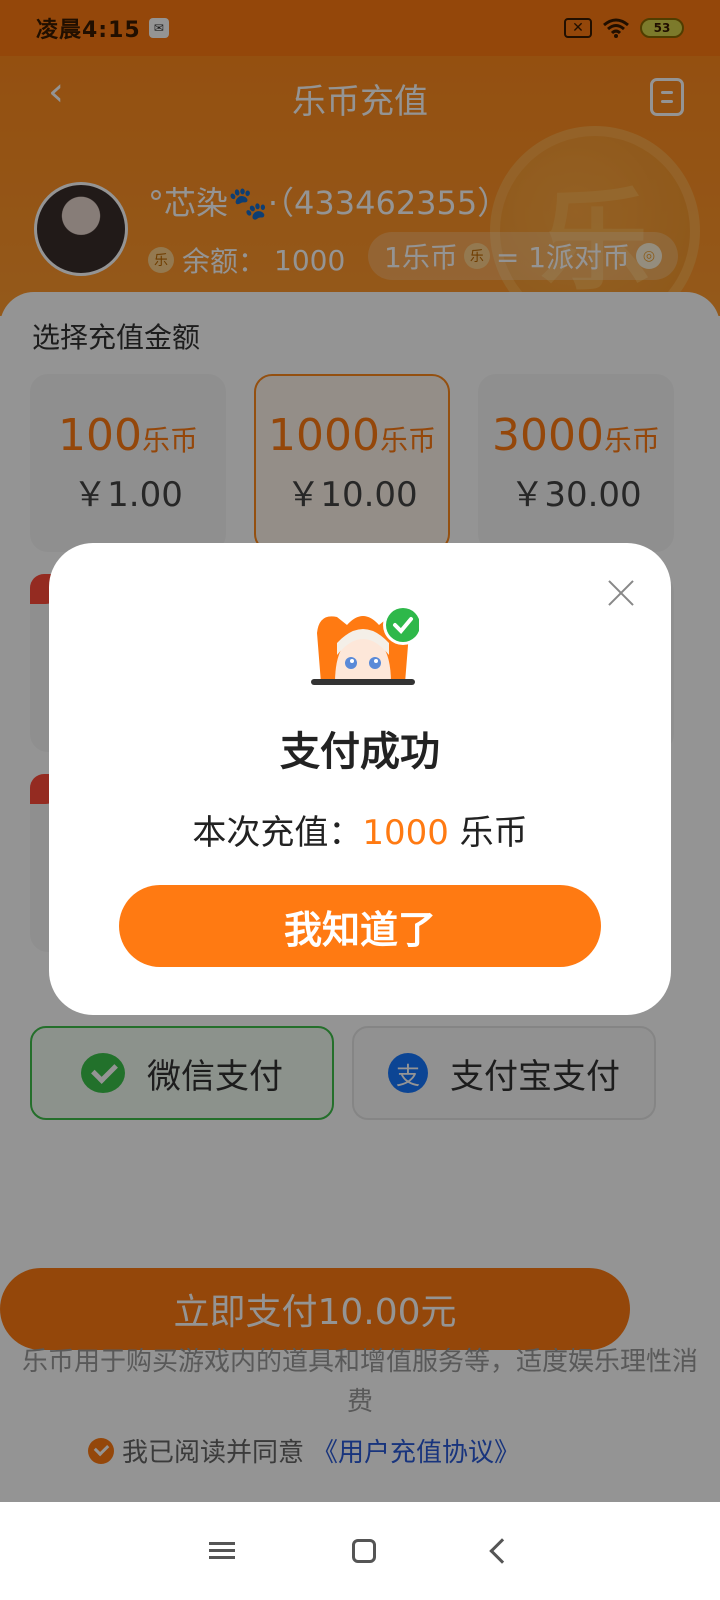 The width and height of the screenshot is (720, 1600). I want to click on modal-desc: 本次充值：1000 乐币, so click(360, 829).